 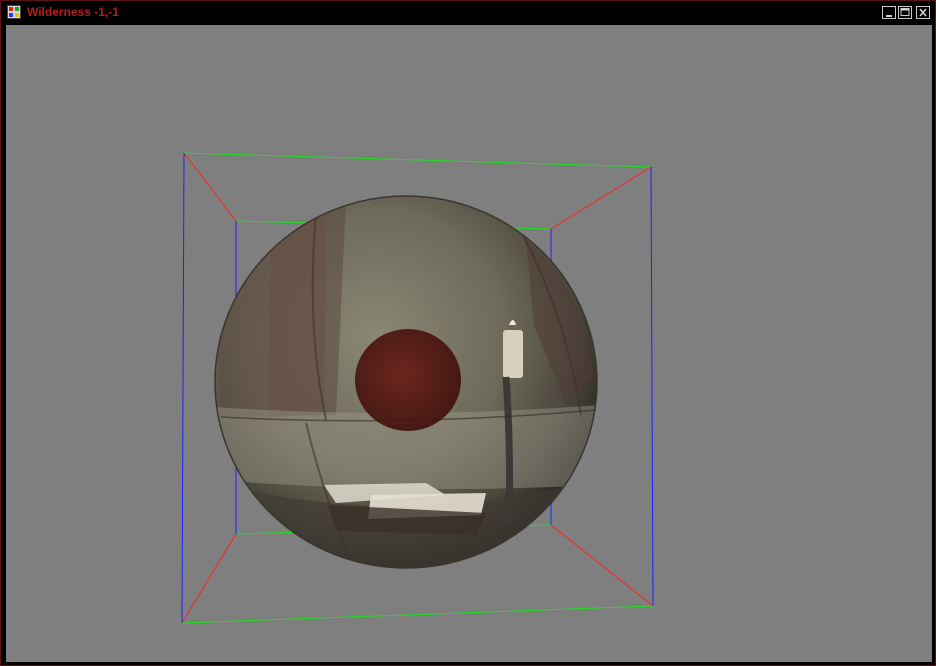 What do you see at coordinates (73, 12) in the screenshot?
I see `window-title: Wilderness -1,-1` at bounding box center [73, 12].